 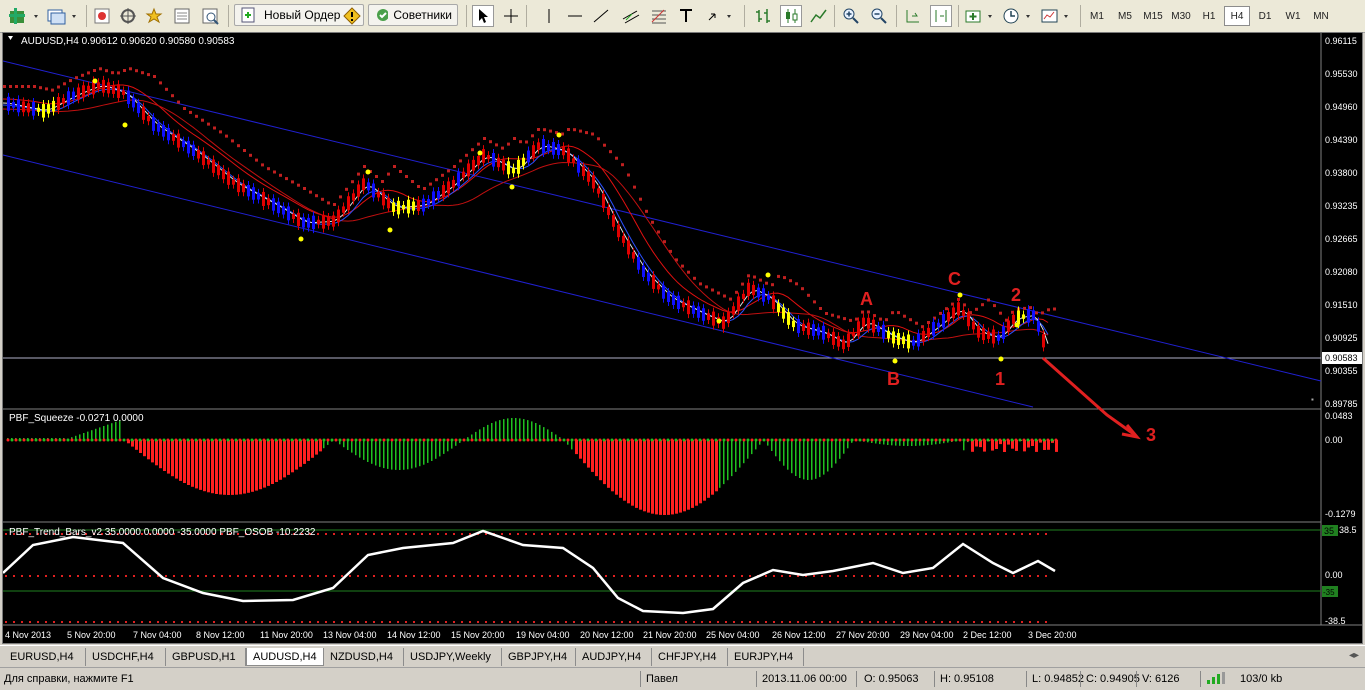 I want to click on chart-tab: USDCHF,H4, so click(x=126, y=657).